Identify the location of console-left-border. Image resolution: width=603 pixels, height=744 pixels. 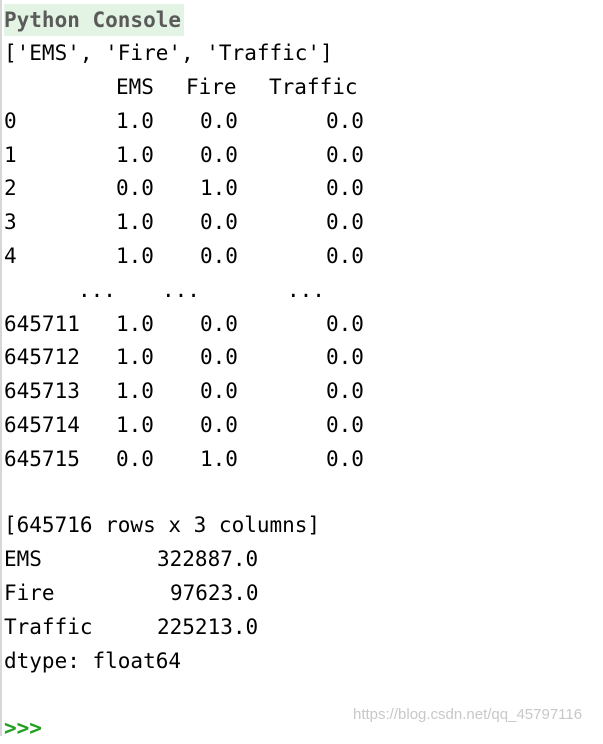
(1, 368).